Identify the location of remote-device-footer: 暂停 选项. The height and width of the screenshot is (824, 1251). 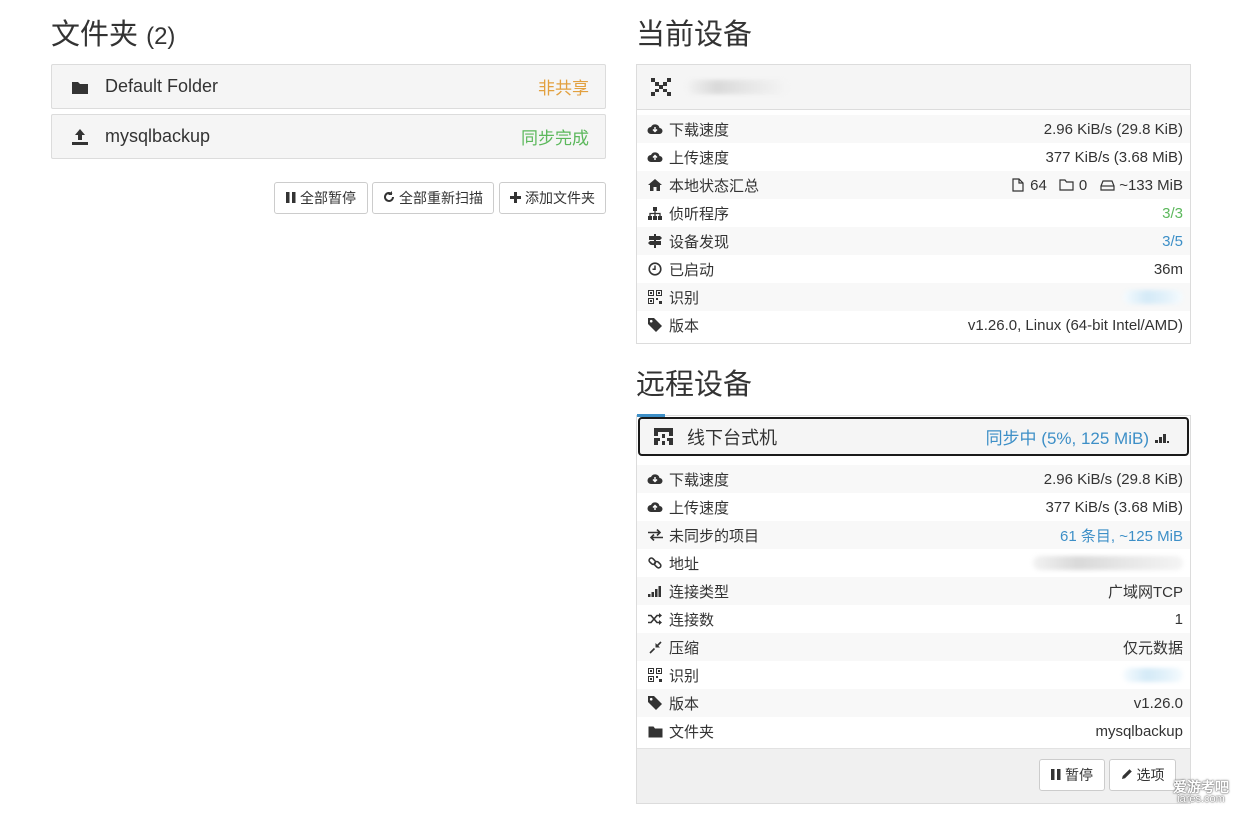
(913, 775).